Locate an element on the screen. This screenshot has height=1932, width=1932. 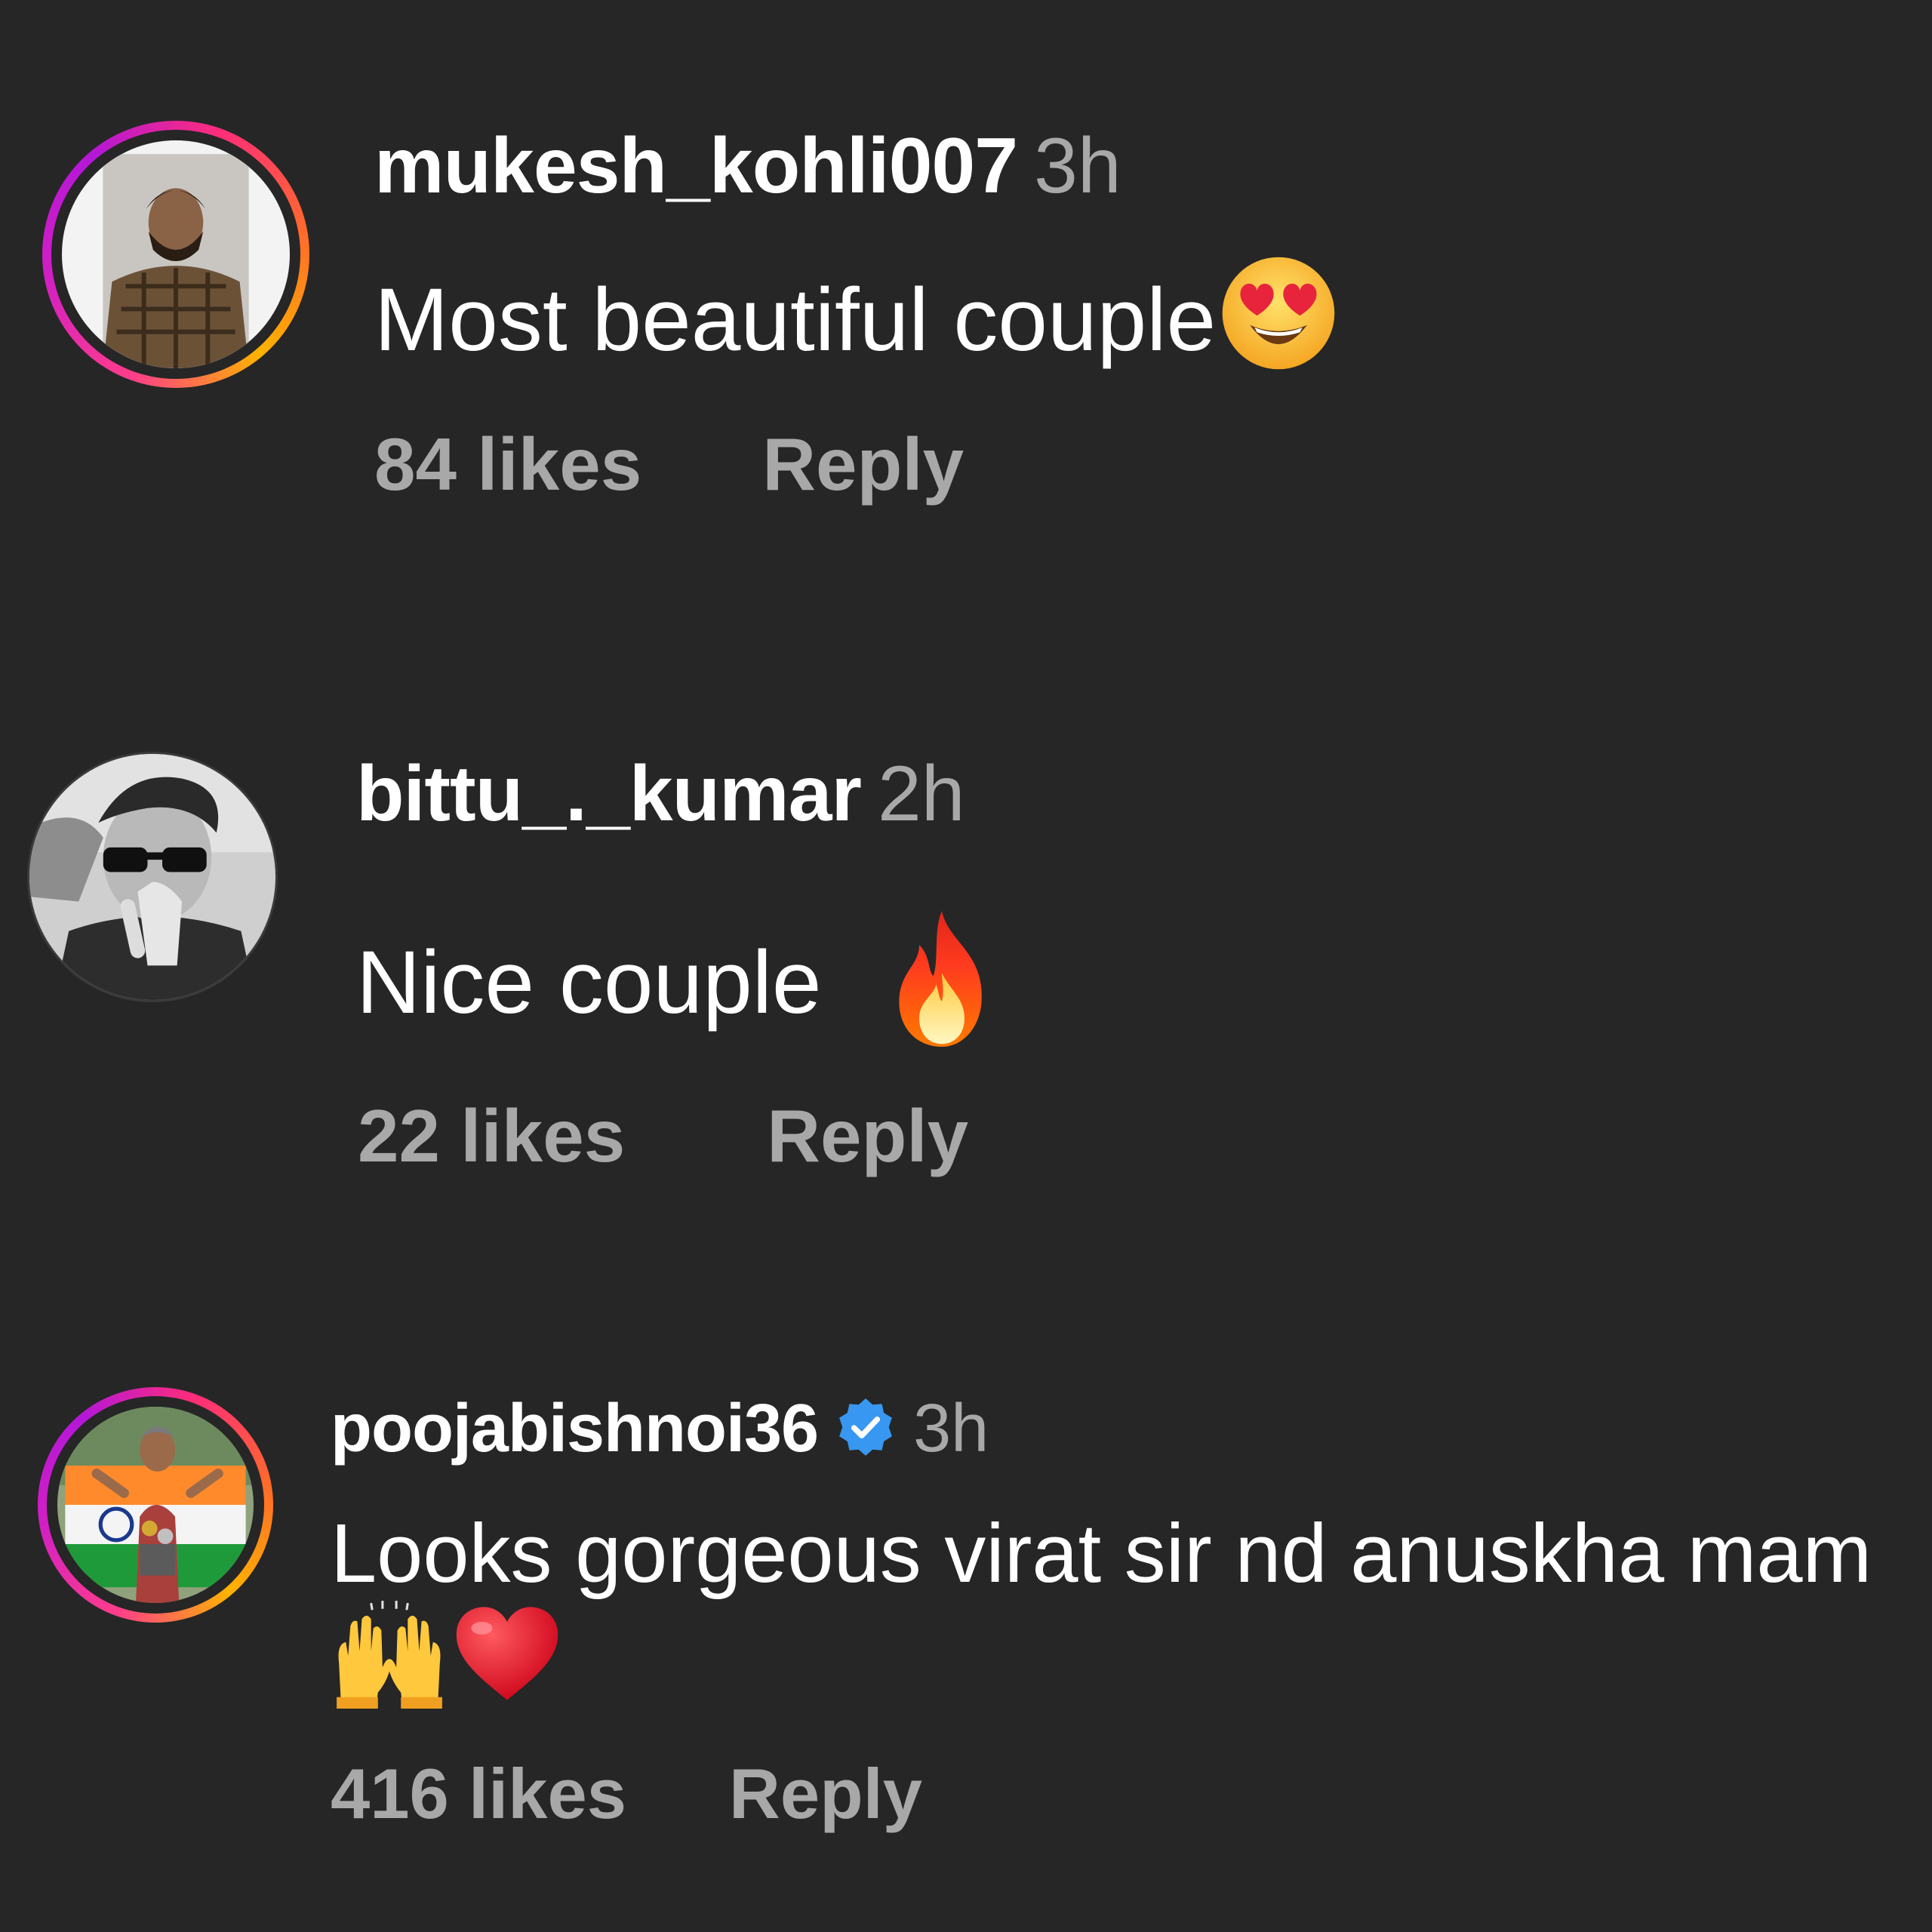
username-link: bittu_._kumar is located at coordinates (609, 794).